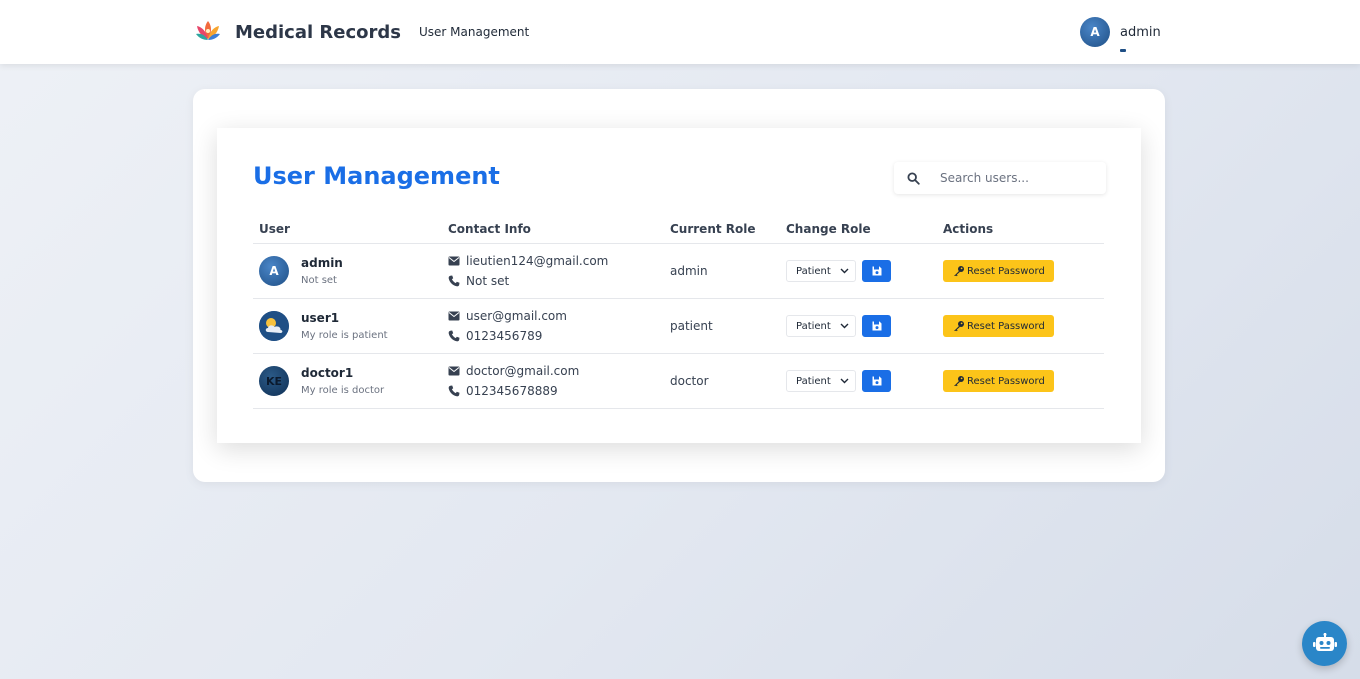  I want to click on nav-username: admin, so click(1140, 32).